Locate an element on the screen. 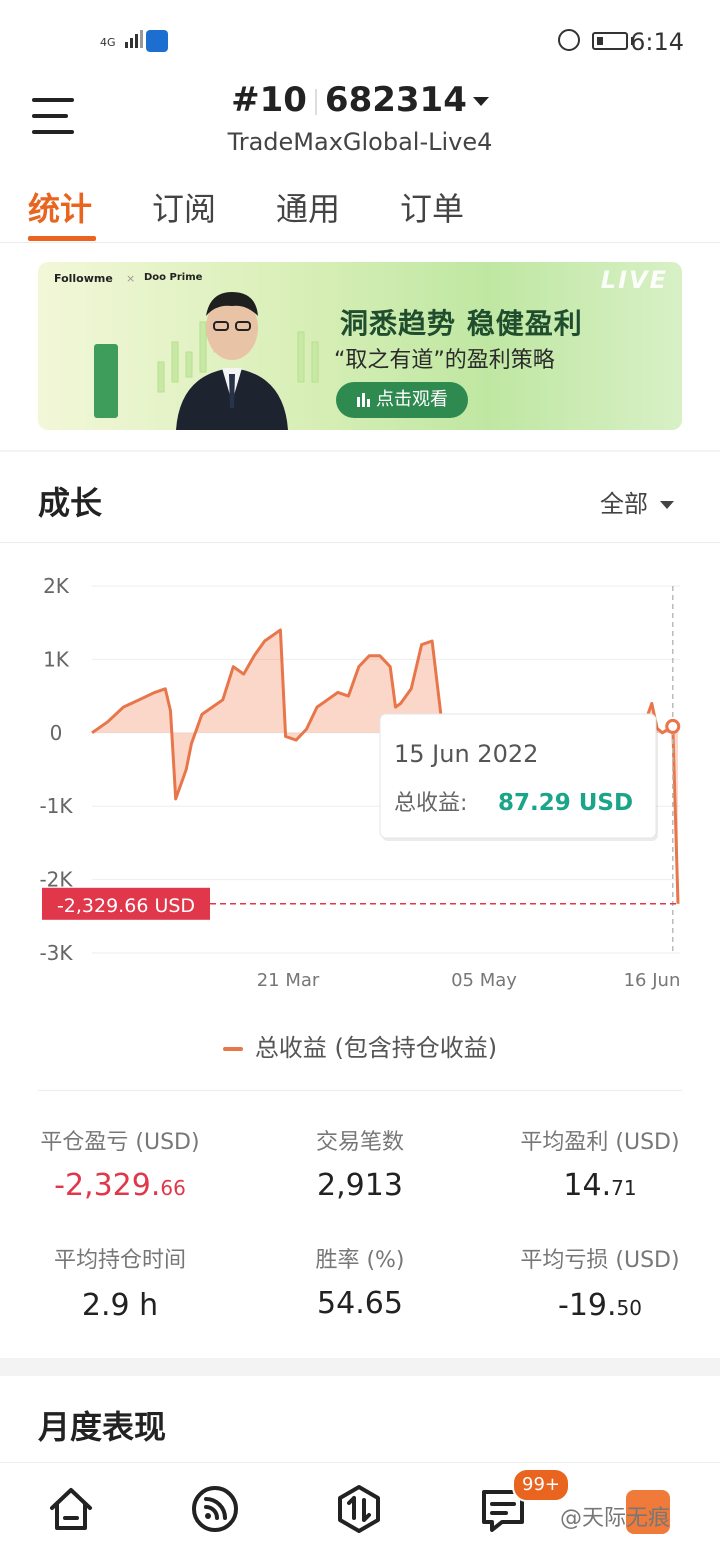 This screenshot has height=1561, width=720. server-name: TradeMaxGlobal-Live4 is located at coordinates (360, 142).